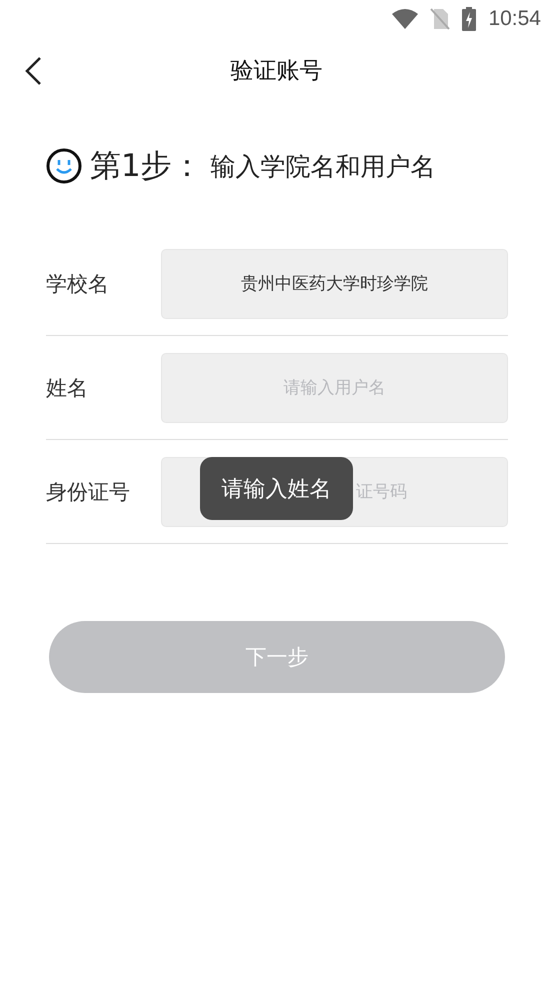 This screenshot has height=983, width=553. What do you see at coordinates (405, 19) in the screenshot?
I see `wifi-icon` at bounding box center [405, 19].